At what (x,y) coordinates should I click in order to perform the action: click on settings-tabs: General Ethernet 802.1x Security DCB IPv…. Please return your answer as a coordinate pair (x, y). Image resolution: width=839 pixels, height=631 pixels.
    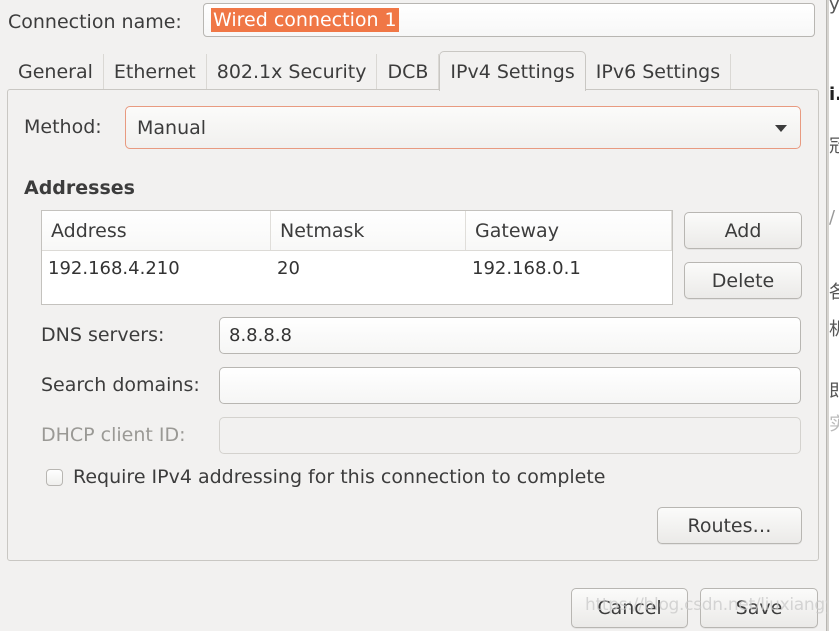
    Looking at the image, I should click on (370, 71).